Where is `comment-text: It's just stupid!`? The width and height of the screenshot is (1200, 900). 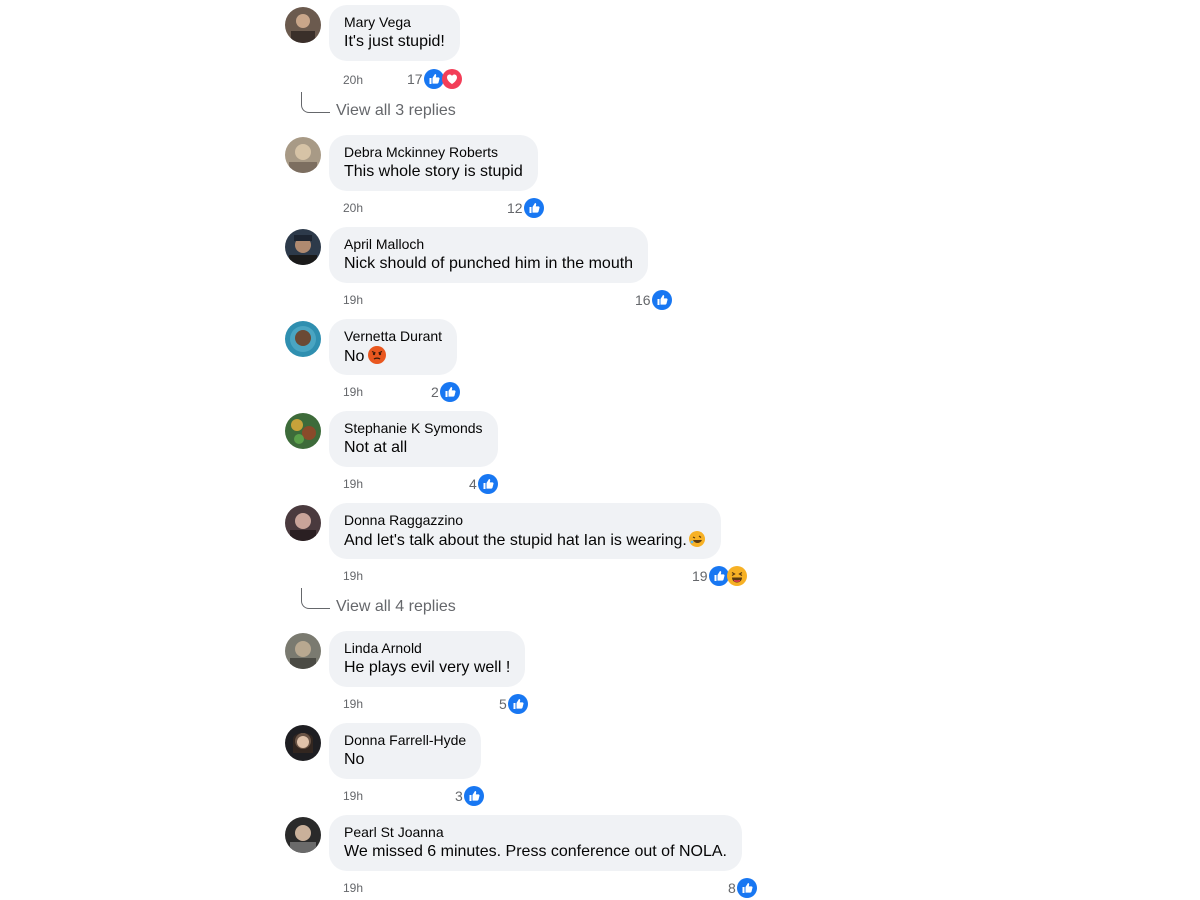 comment-text: It's just stupid! is located at coordinates (394, 41).